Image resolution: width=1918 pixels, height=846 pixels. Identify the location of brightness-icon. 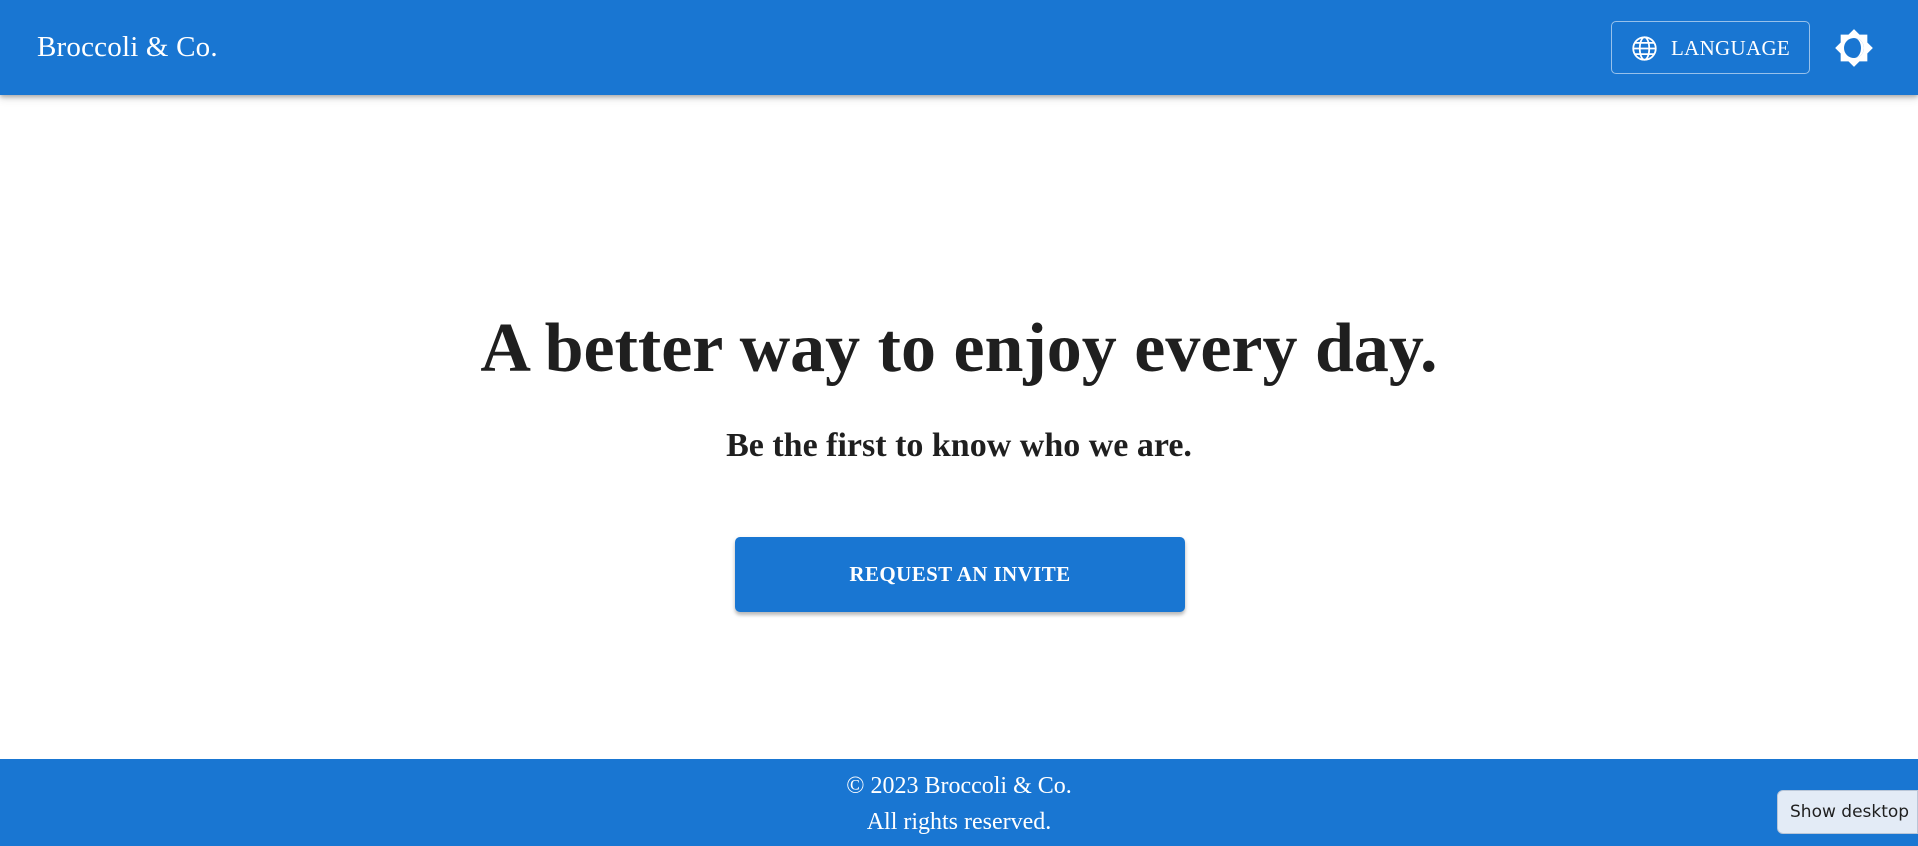
(1854, 48).